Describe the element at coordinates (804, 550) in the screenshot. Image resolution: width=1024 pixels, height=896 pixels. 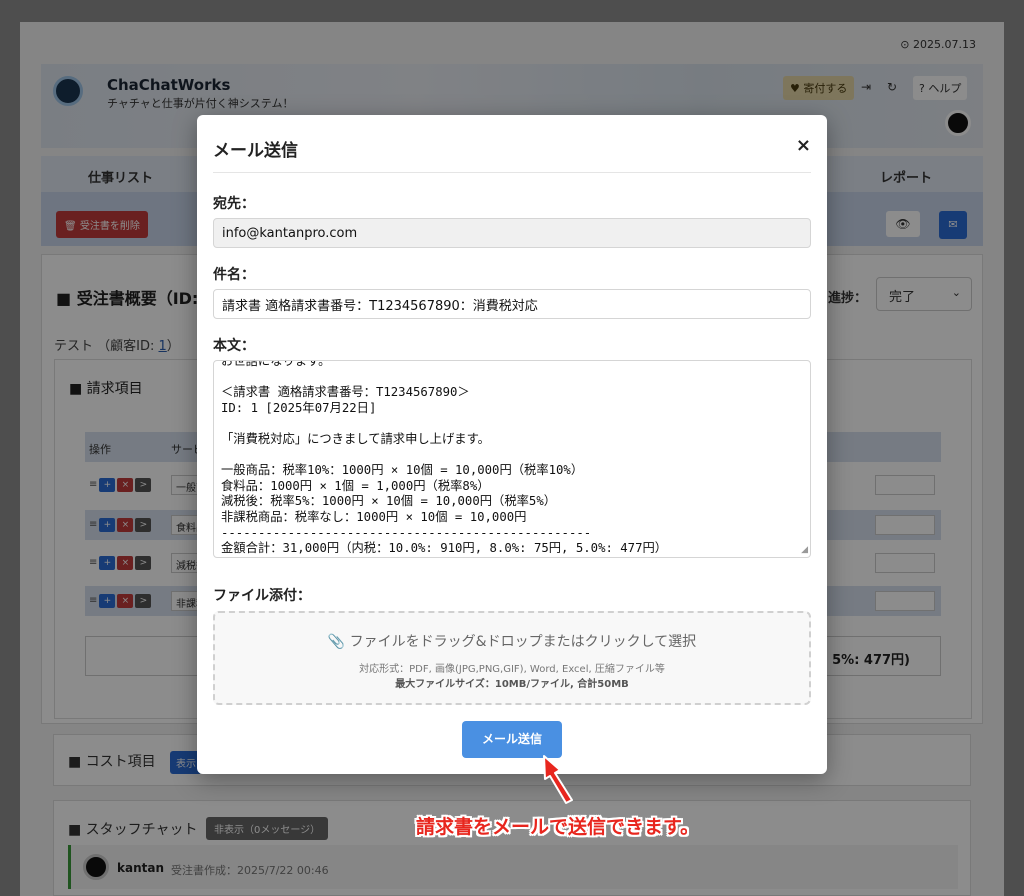
I see `resize-handle-icon: ◢` at that location.